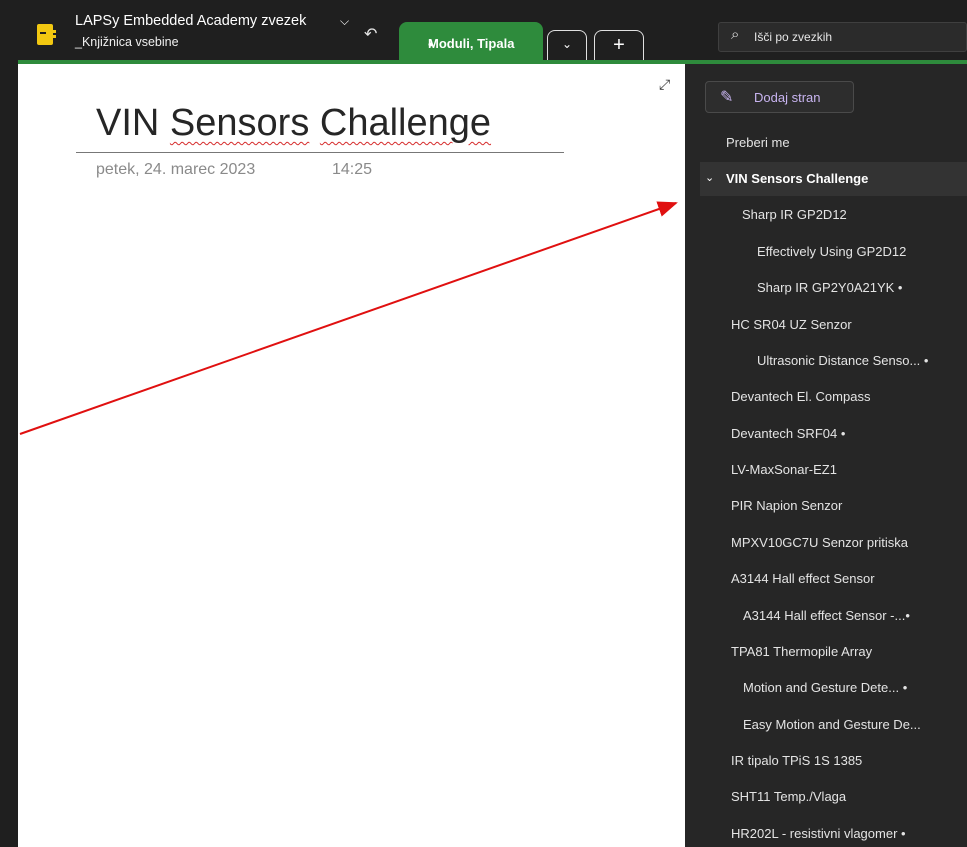 Image resolution: width=967 pixels, height=847 pixels. Describe the element at coordinates (370, 34) in the screenshot. I see `undo-icon: ↶` at that location.